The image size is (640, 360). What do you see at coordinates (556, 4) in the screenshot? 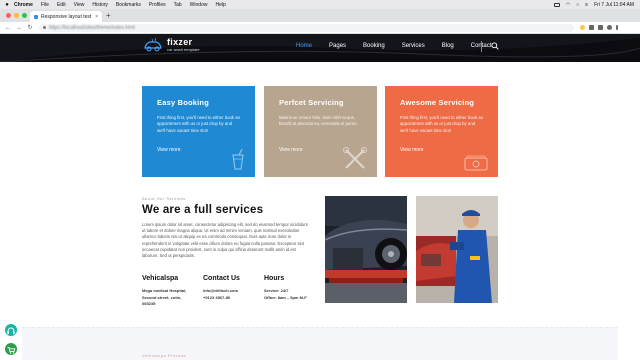
I see `screen-icon` at bounding box center [556, 4].